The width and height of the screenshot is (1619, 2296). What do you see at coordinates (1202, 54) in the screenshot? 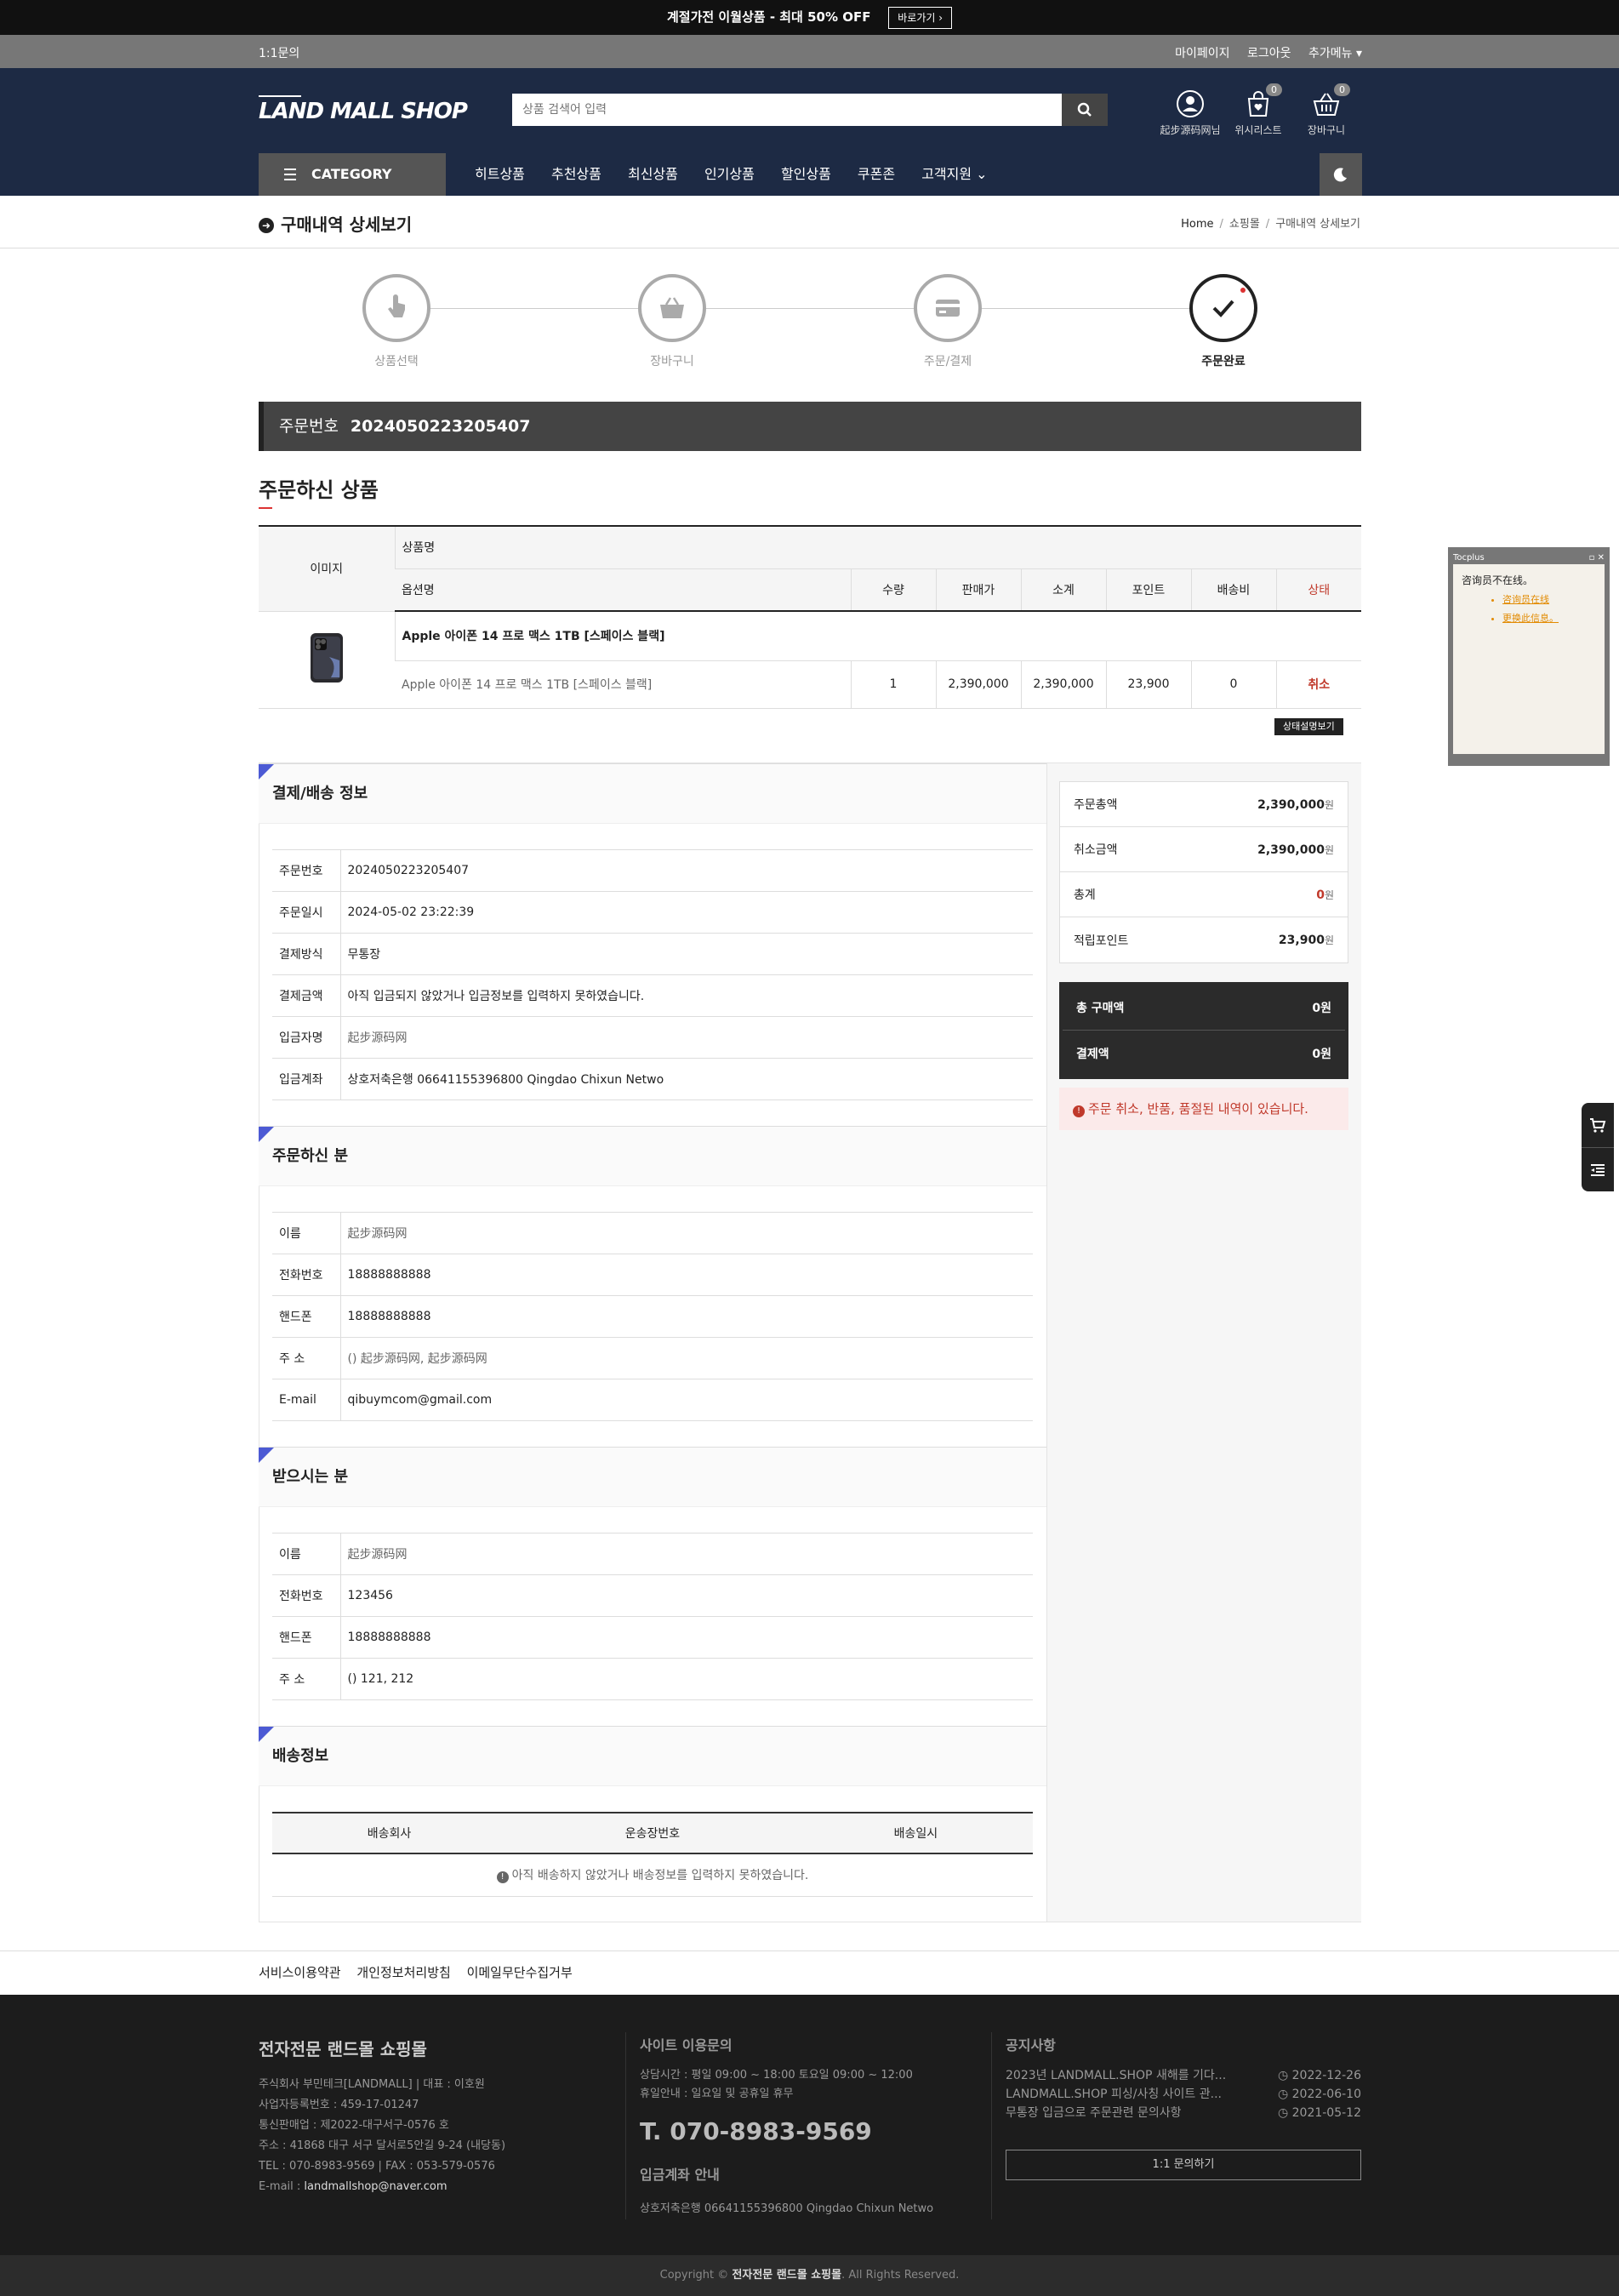
I see `mypage-link: 마이페이지` at bounding box center [1202, 54].